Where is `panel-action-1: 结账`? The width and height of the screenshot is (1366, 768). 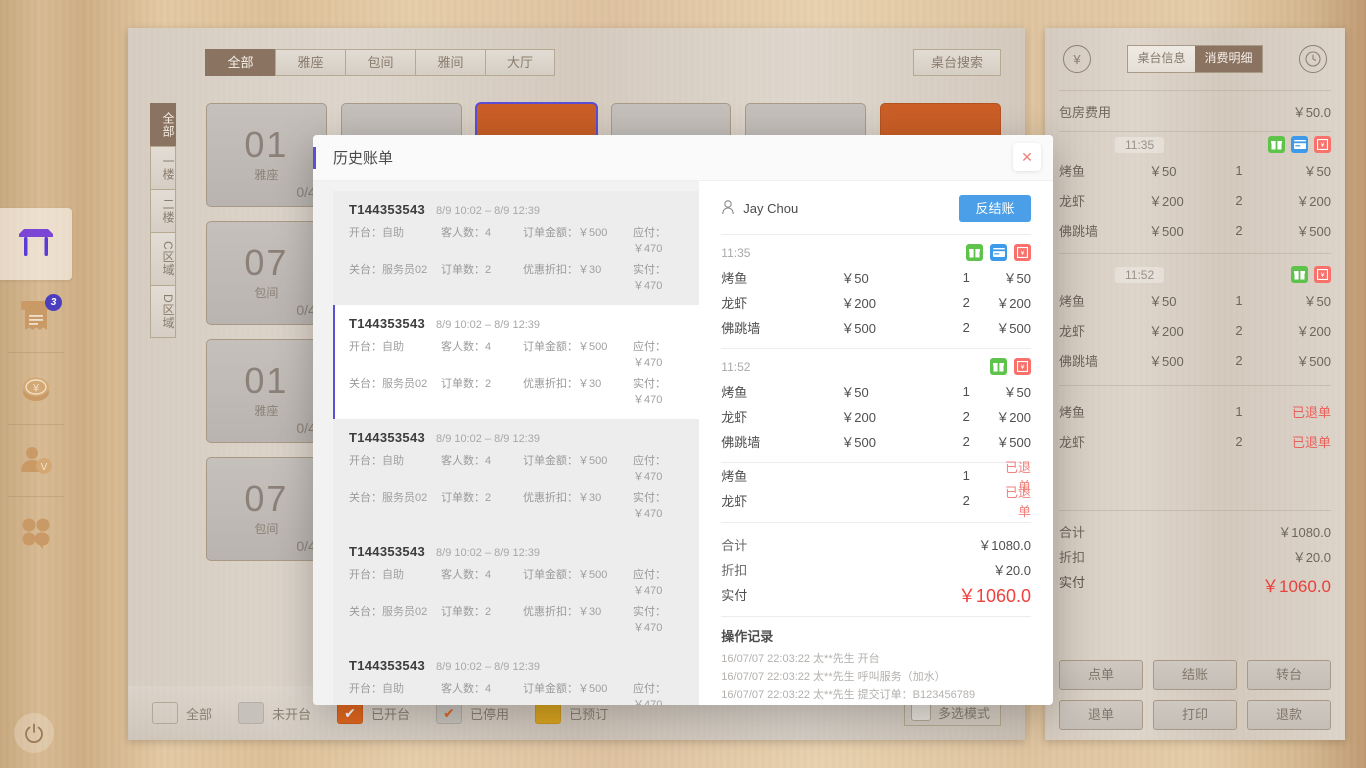
panel-action-1: 结账 is located at coordinates (1195, 675).